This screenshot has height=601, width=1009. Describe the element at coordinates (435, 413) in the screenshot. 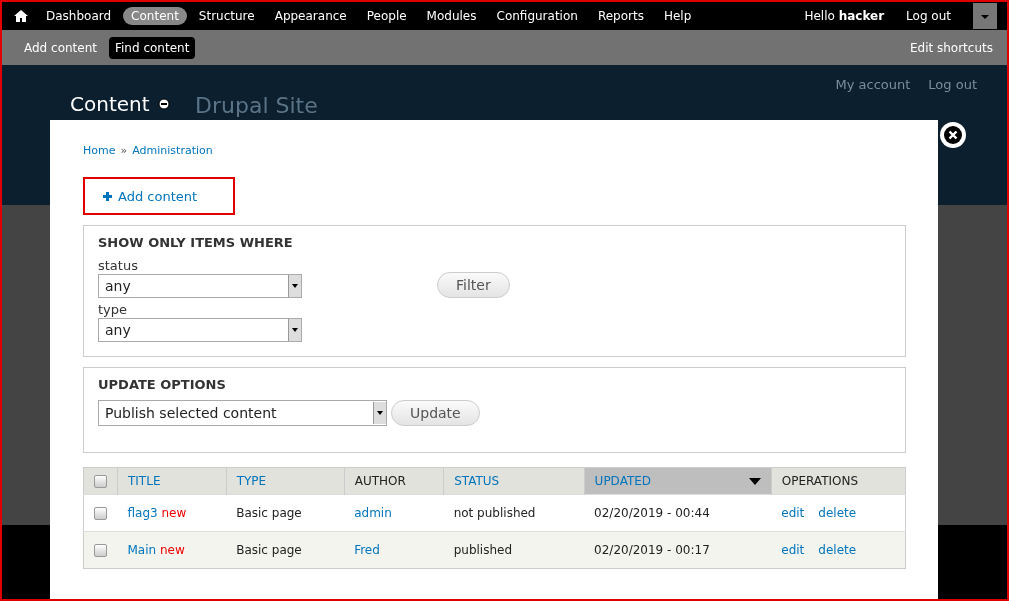

I see `update-button: Update` at that location.